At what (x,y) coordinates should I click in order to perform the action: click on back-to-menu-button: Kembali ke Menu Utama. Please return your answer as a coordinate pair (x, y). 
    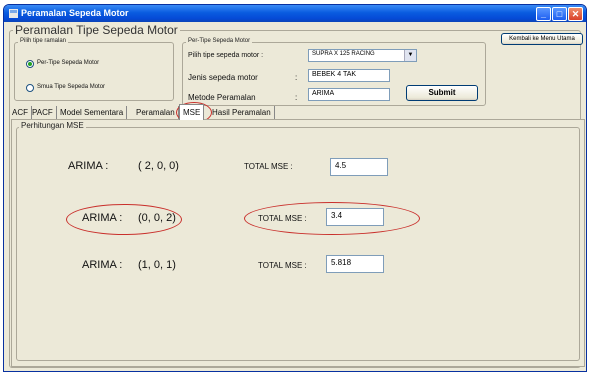
    Looking at the image, I should click on (542, 39).